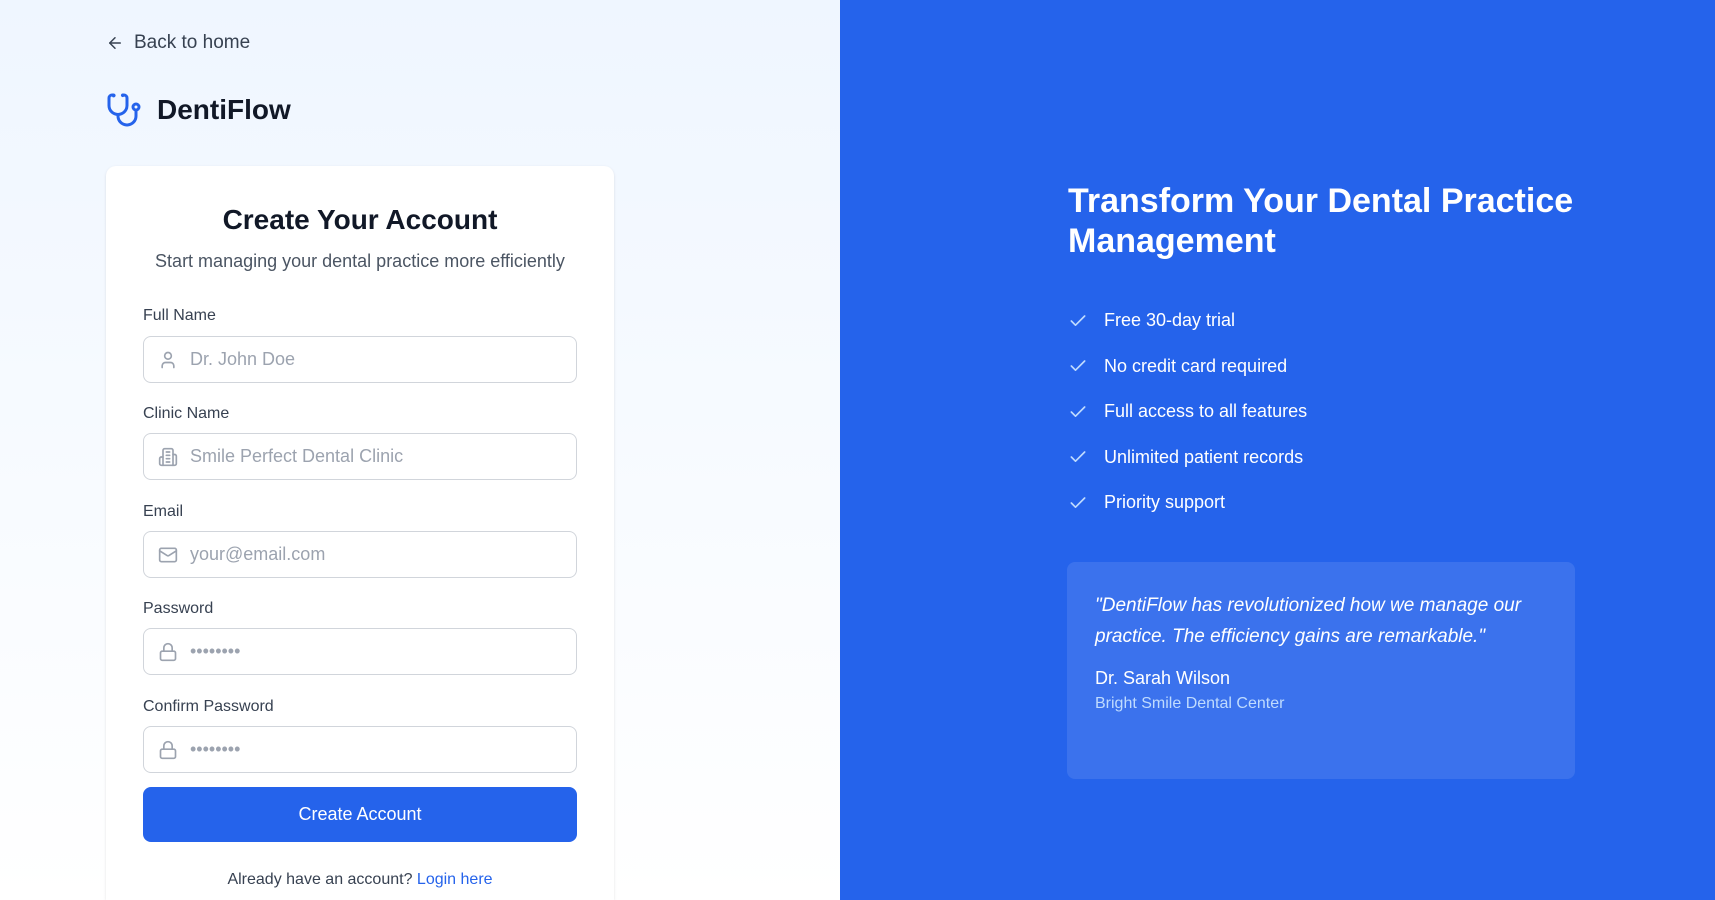 The height and width of the screenshot is (900, 1715). Describe the element at coordinates (1196, 365) in the screenshot. I see `feature-label: No credit card required` at that location.